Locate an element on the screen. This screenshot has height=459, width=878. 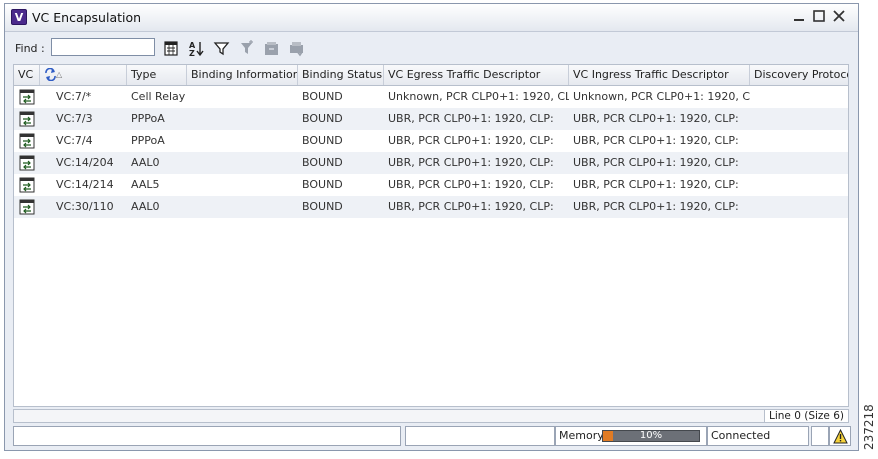
figure-number: 237218 is located at coordinates (869, 427).